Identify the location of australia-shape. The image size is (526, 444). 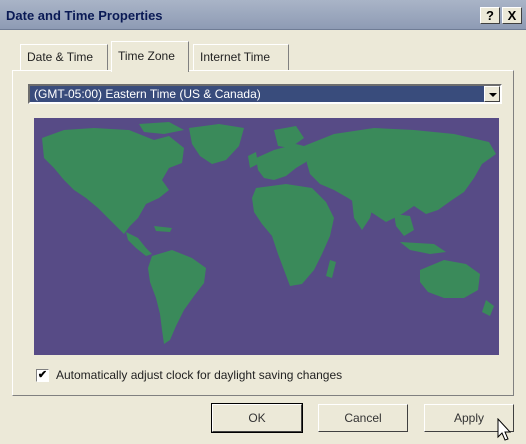
(450, 279).